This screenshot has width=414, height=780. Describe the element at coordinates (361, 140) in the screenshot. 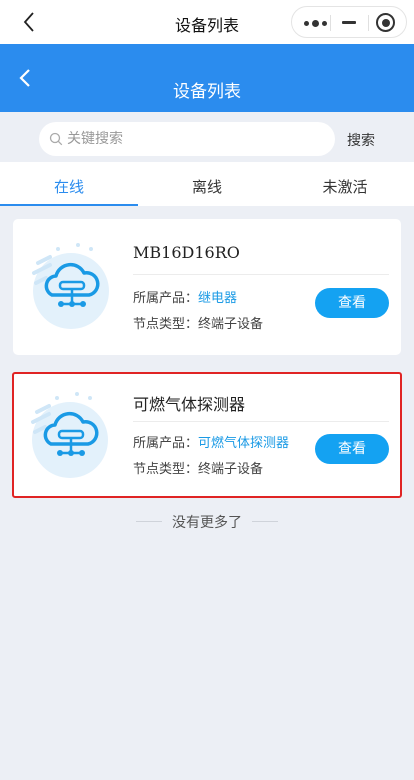

I see `search-button: 搜索` at that location.